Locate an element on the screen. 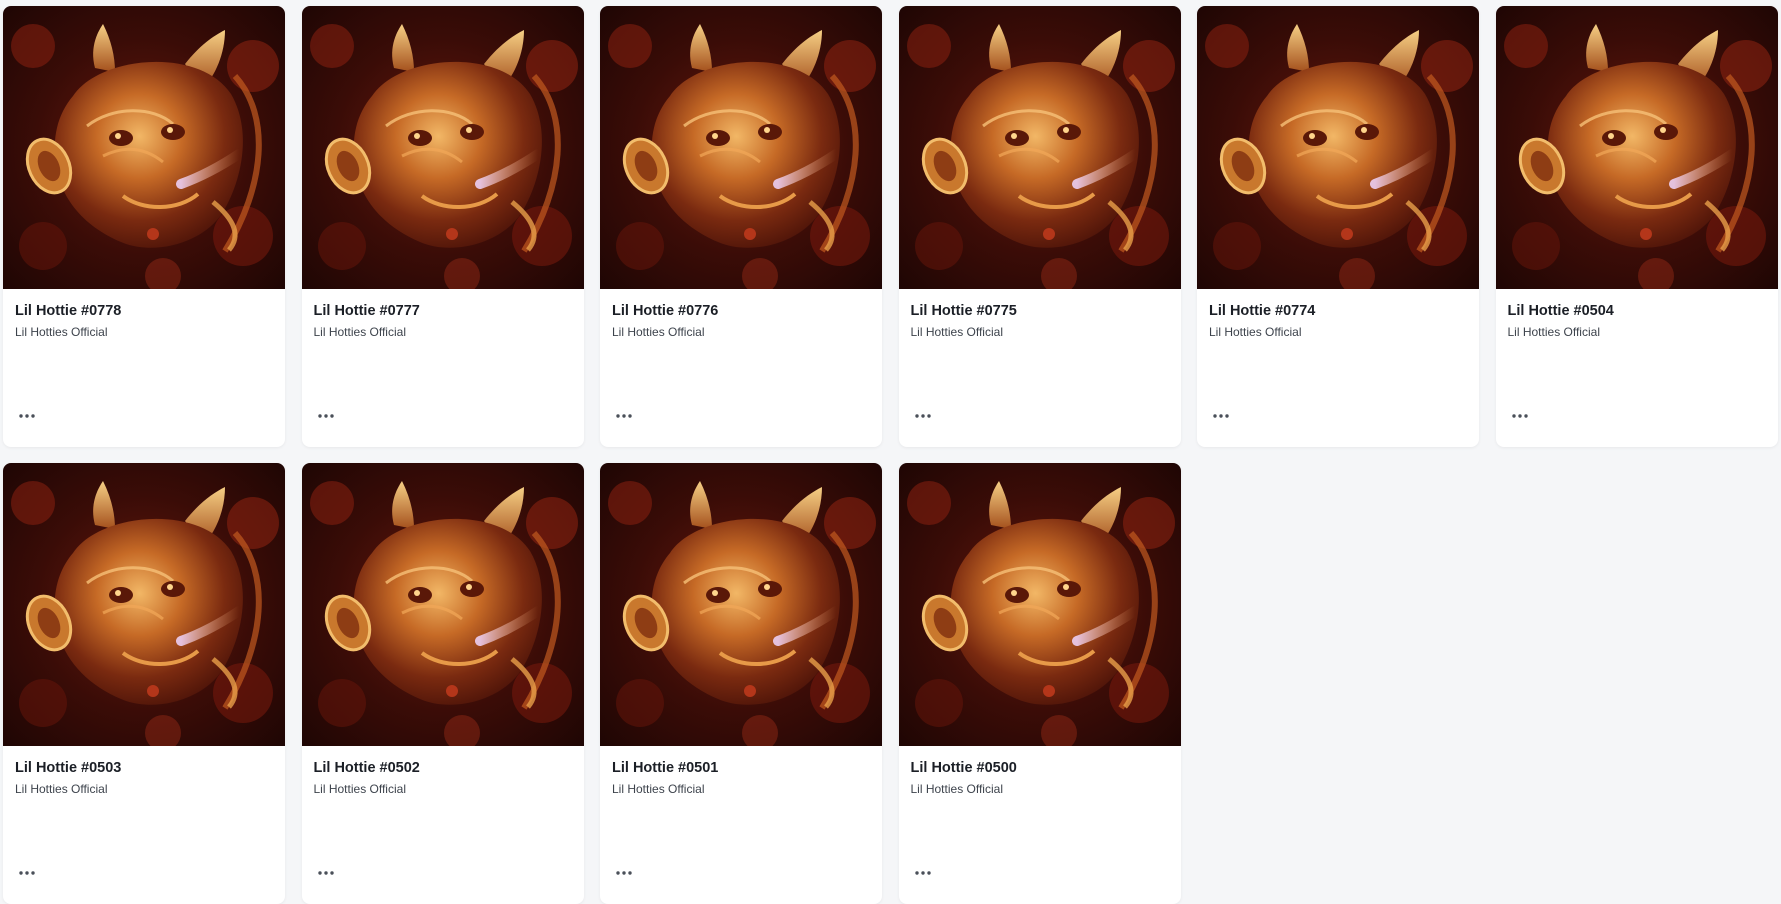  nft-card: Lil Hottie #0504 Lil Hotties Official is located at coordinates (1636, 226).